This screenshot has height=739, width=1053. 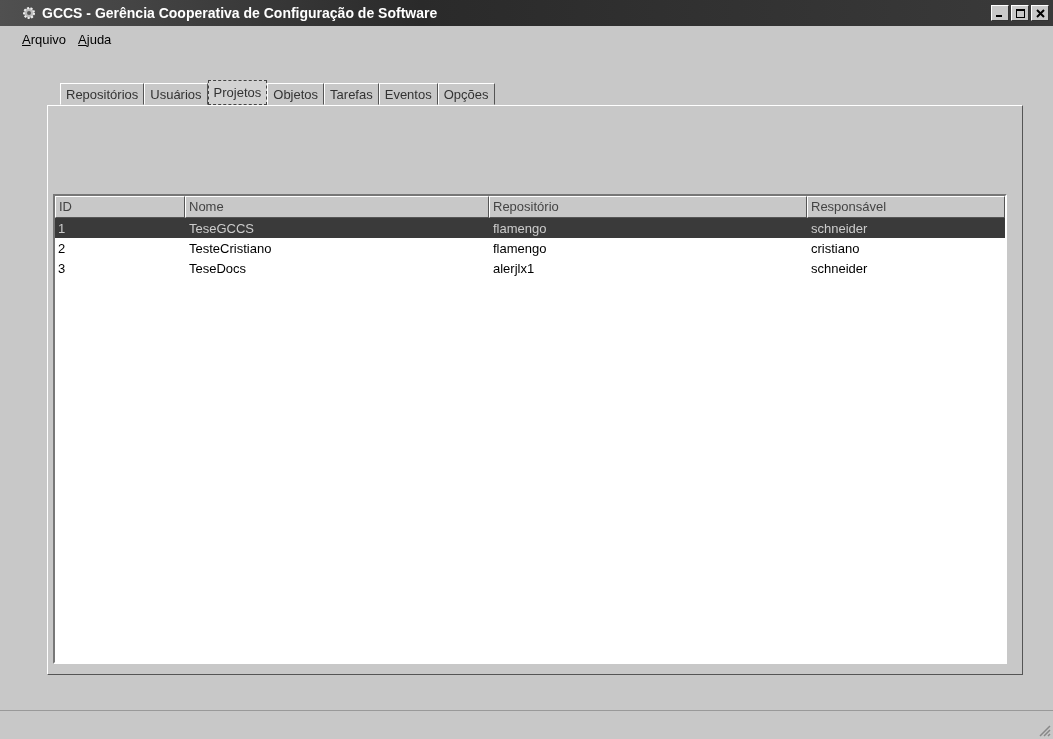 I want to click on tab: Projetos, so click(x=237, y=92).